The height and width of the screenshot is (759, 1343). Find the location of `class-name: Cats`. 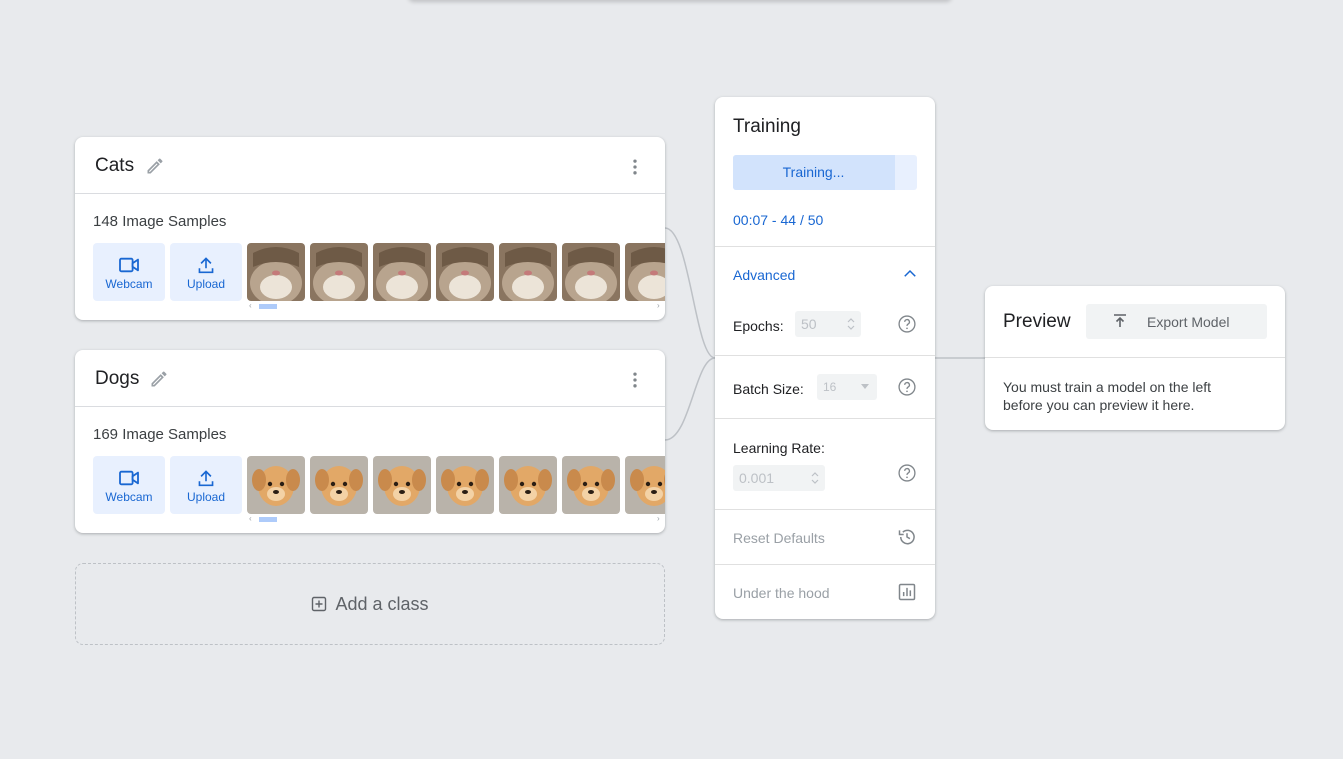

class-name: Cats is located at coordinates (115, 165).